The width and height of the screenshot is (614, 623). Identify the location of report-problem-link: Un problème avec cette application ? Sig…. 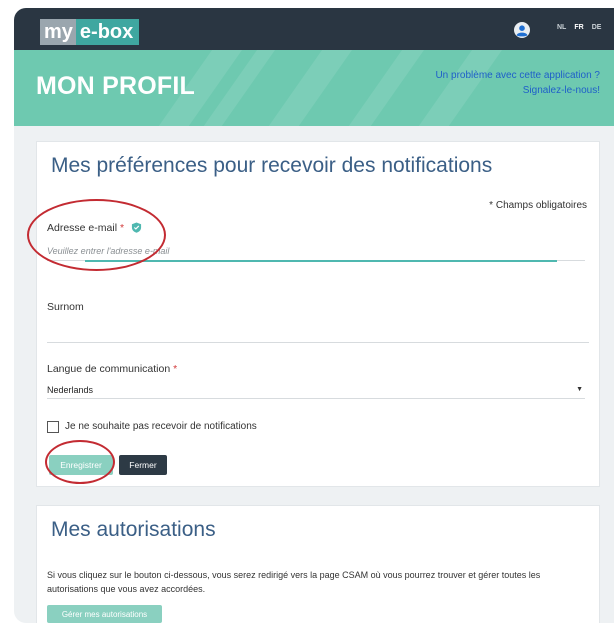
(517, 83).